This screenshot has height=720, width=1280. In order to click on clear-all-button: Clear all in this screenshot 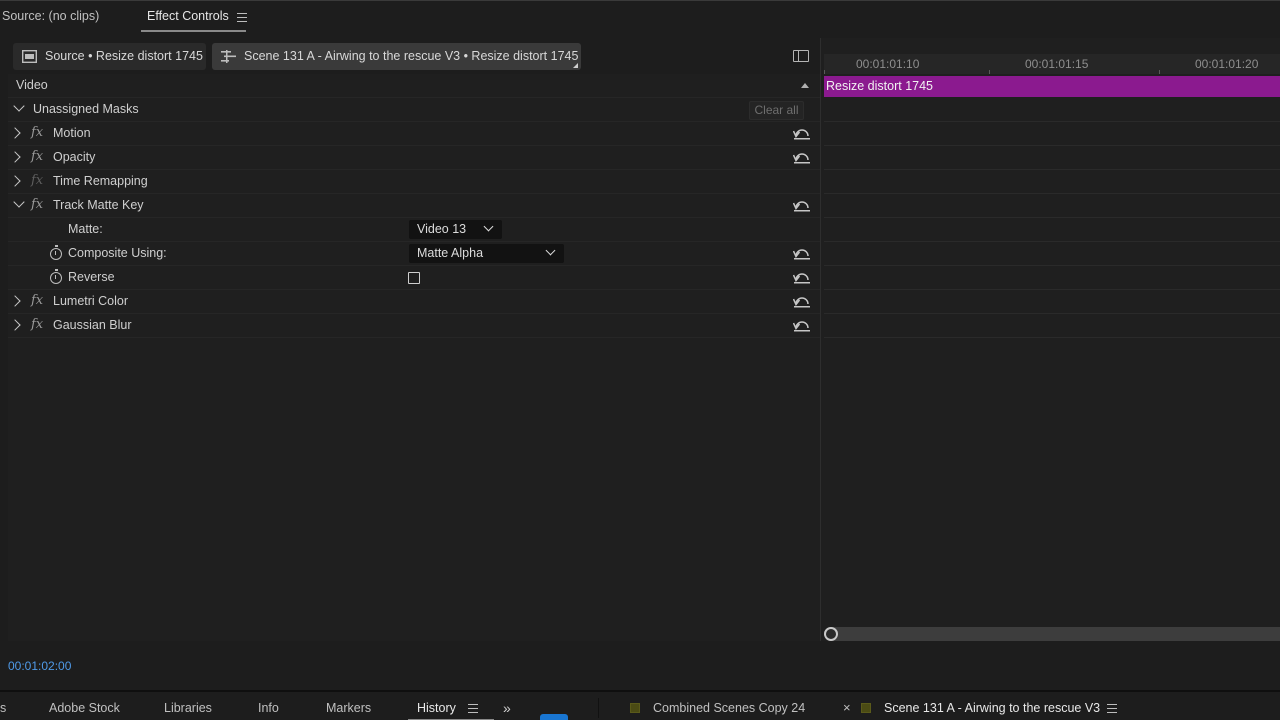, I will do `click(776, 110)`.